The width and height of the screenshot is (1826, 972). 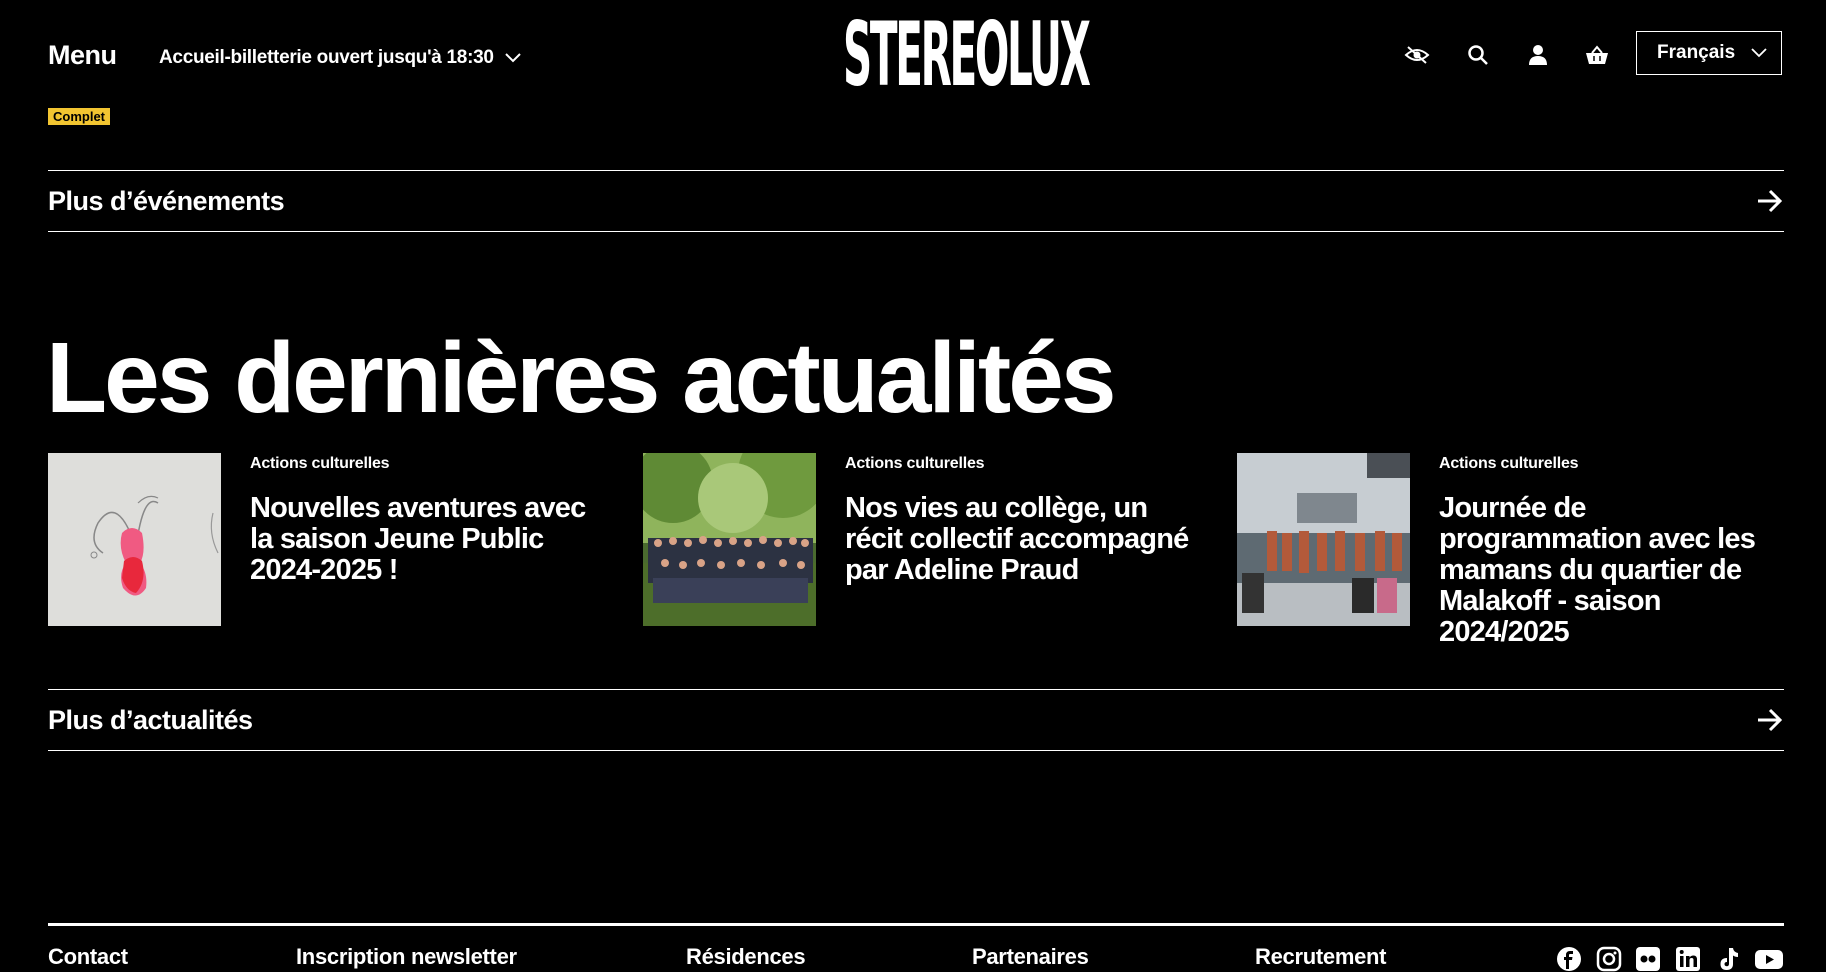 I want to click on opening-hours-dropdown: Accueil-billetterie ouvert jusqu'à 18:30, so click(x=340, y=58).